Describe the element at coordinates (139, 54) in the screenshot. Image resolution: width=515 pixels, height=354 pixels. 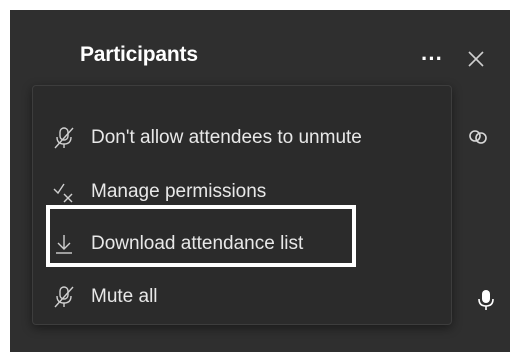
I see `panel-title: Participants` at that location.